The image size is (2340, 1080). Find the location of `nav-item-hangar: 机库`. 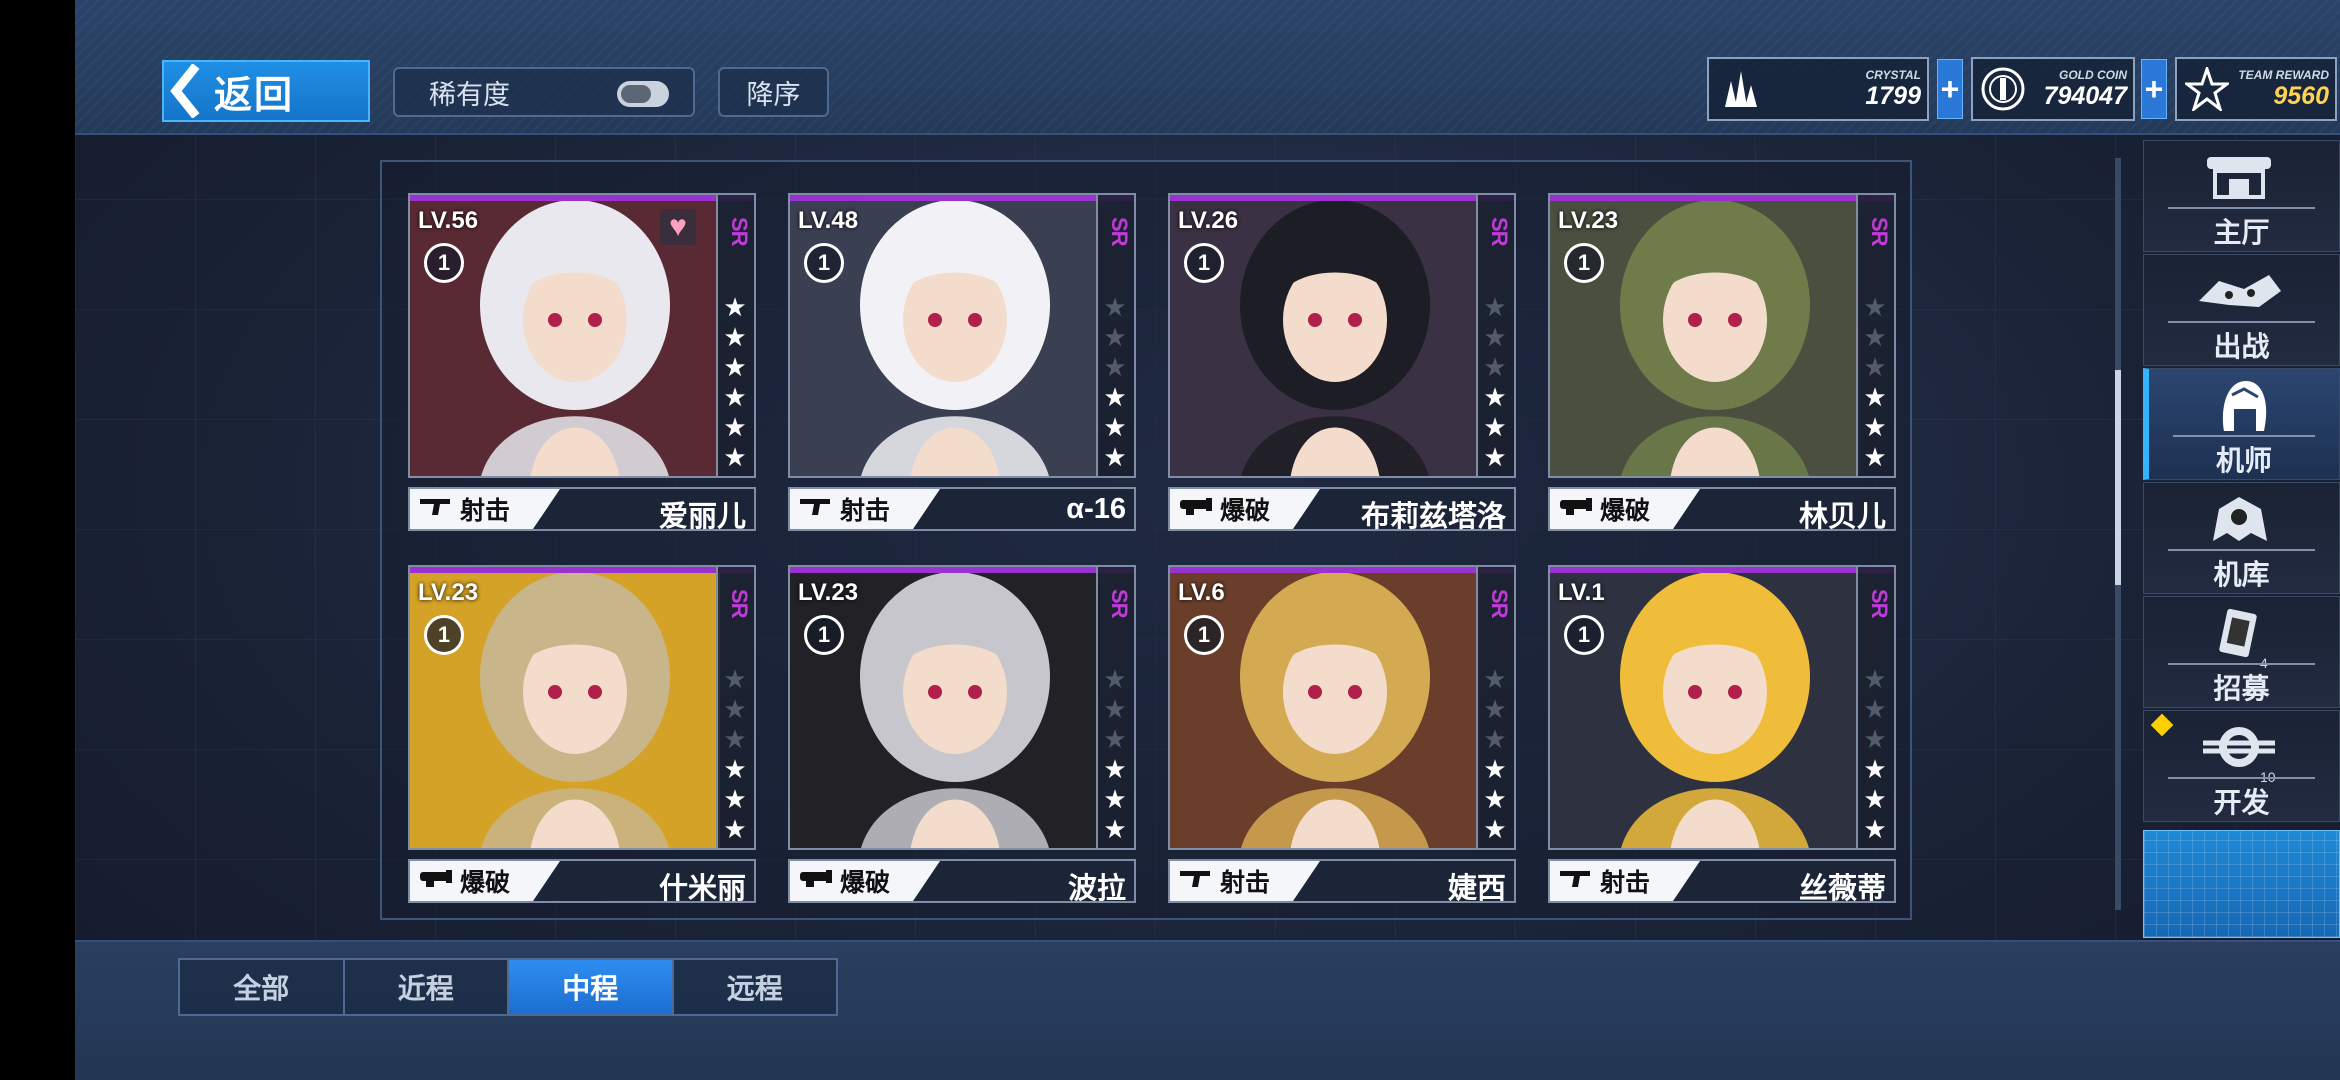

nav-item-hangar: 机库 is located at coordinates (2241, 538).